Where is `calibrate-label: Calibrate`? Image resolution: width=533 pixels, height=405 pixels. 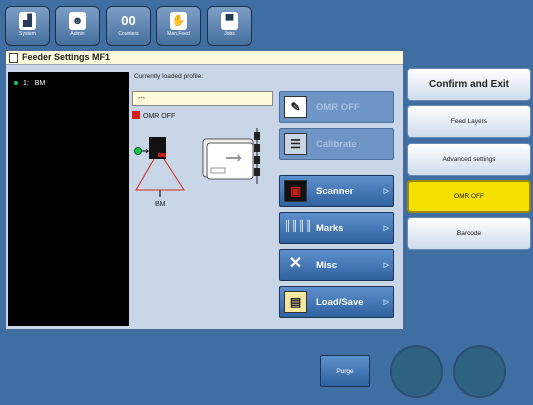 calibrate-label: Calibrate is located at coordinates (336, 144).